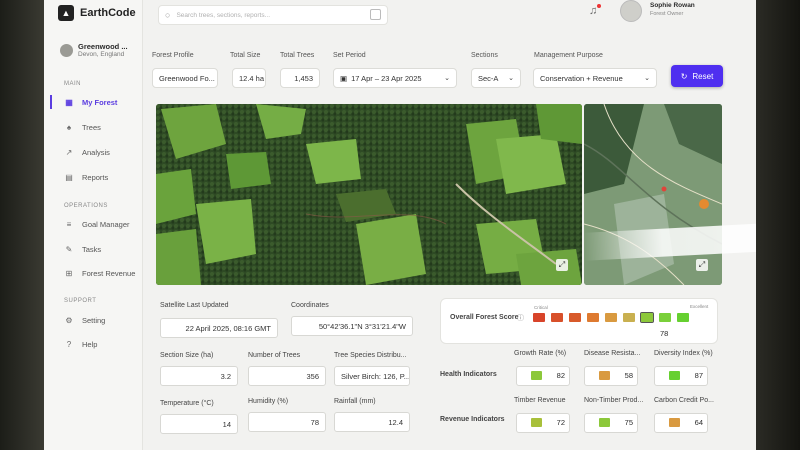  Describe the element at coordinates (568, 55) in the screenshot. I see `management-purpose-label: Management Purpose` at that location.